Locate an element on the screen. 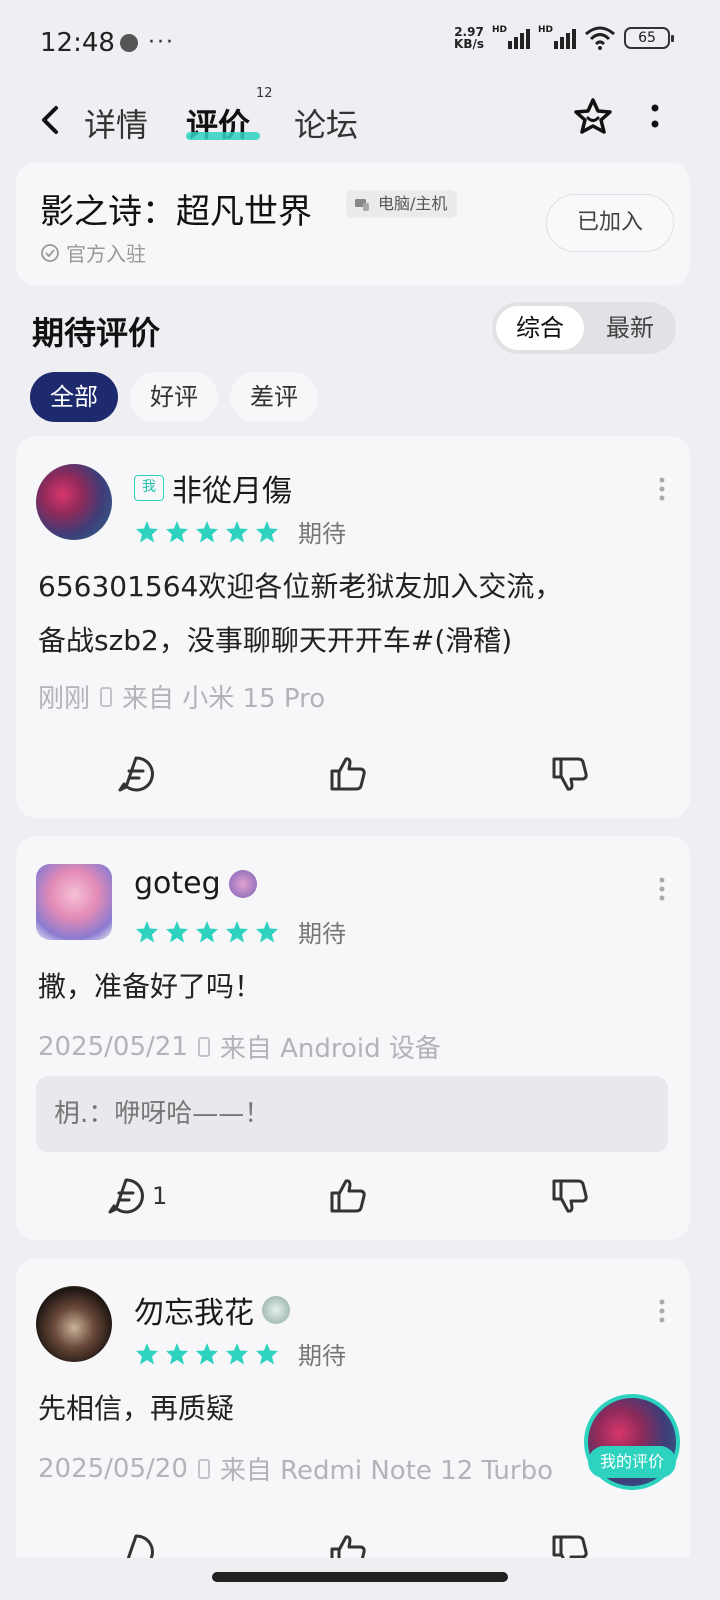 The width and height of the screenshot is (720, 1600). status-time: 12:48 is located at coordinates (77, 43).